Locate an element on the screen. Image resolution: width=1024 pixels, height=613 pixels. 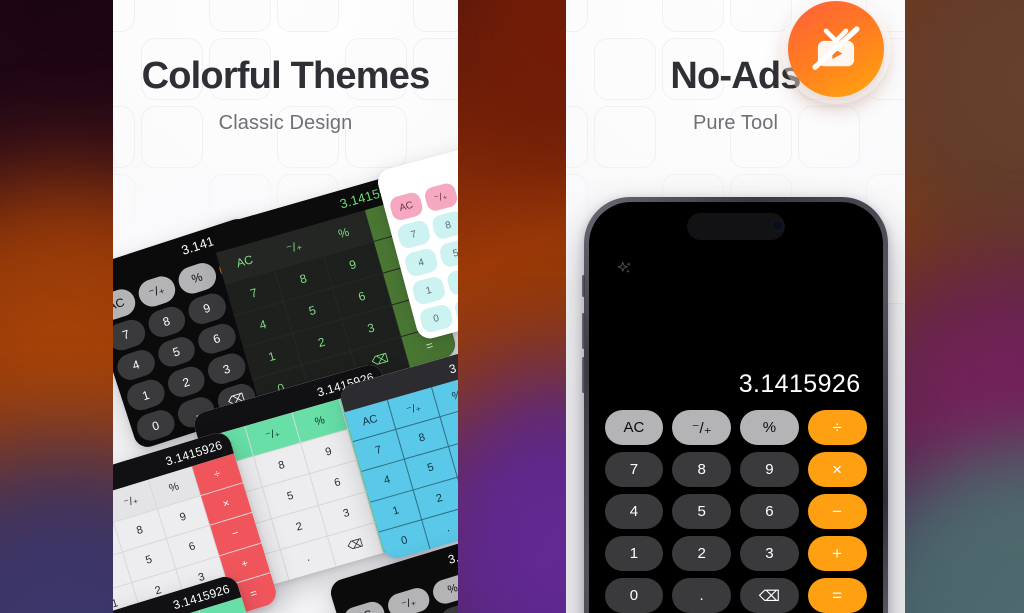
tv-slash-icon is located at coordinates (836, 48).